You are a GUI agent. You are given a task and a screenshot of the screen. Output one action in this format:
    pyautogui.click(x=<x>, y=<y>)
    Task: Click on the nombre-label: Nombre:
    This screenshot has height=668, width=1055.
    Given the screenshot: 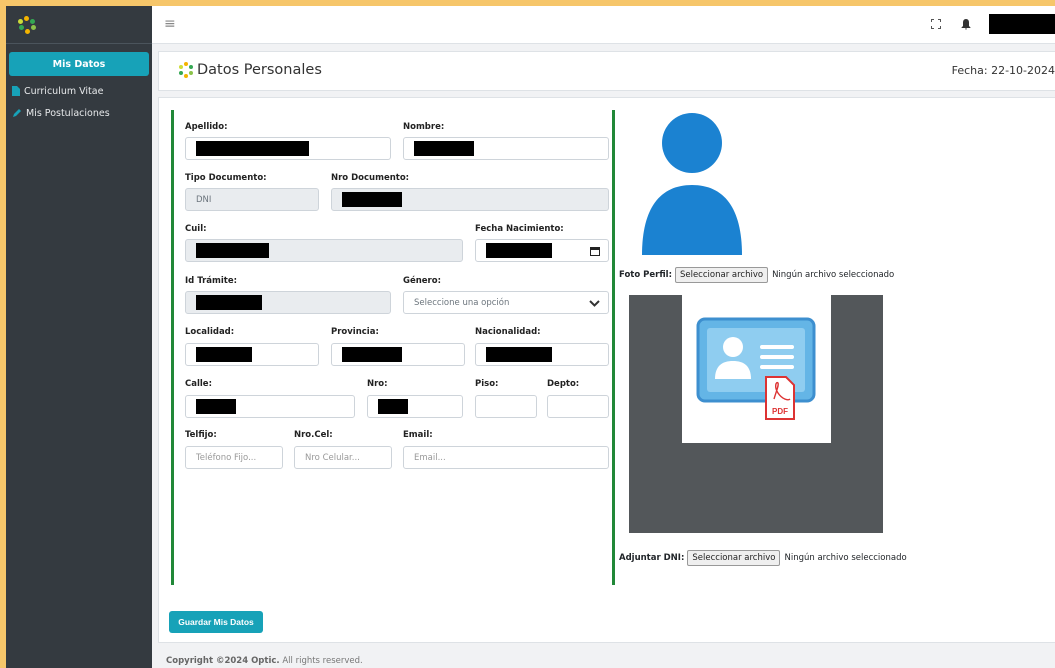 What is the action you would take?
    pyautogui.click(x=424, y=127)
    